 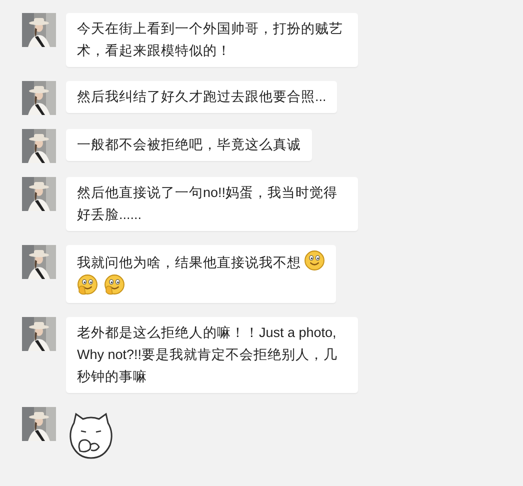 I want to click on message-text: 今天在街上看到一个外国帅哥，打扮的贼艺术，看起来跟模特似的！, so click(x=210, y=39).